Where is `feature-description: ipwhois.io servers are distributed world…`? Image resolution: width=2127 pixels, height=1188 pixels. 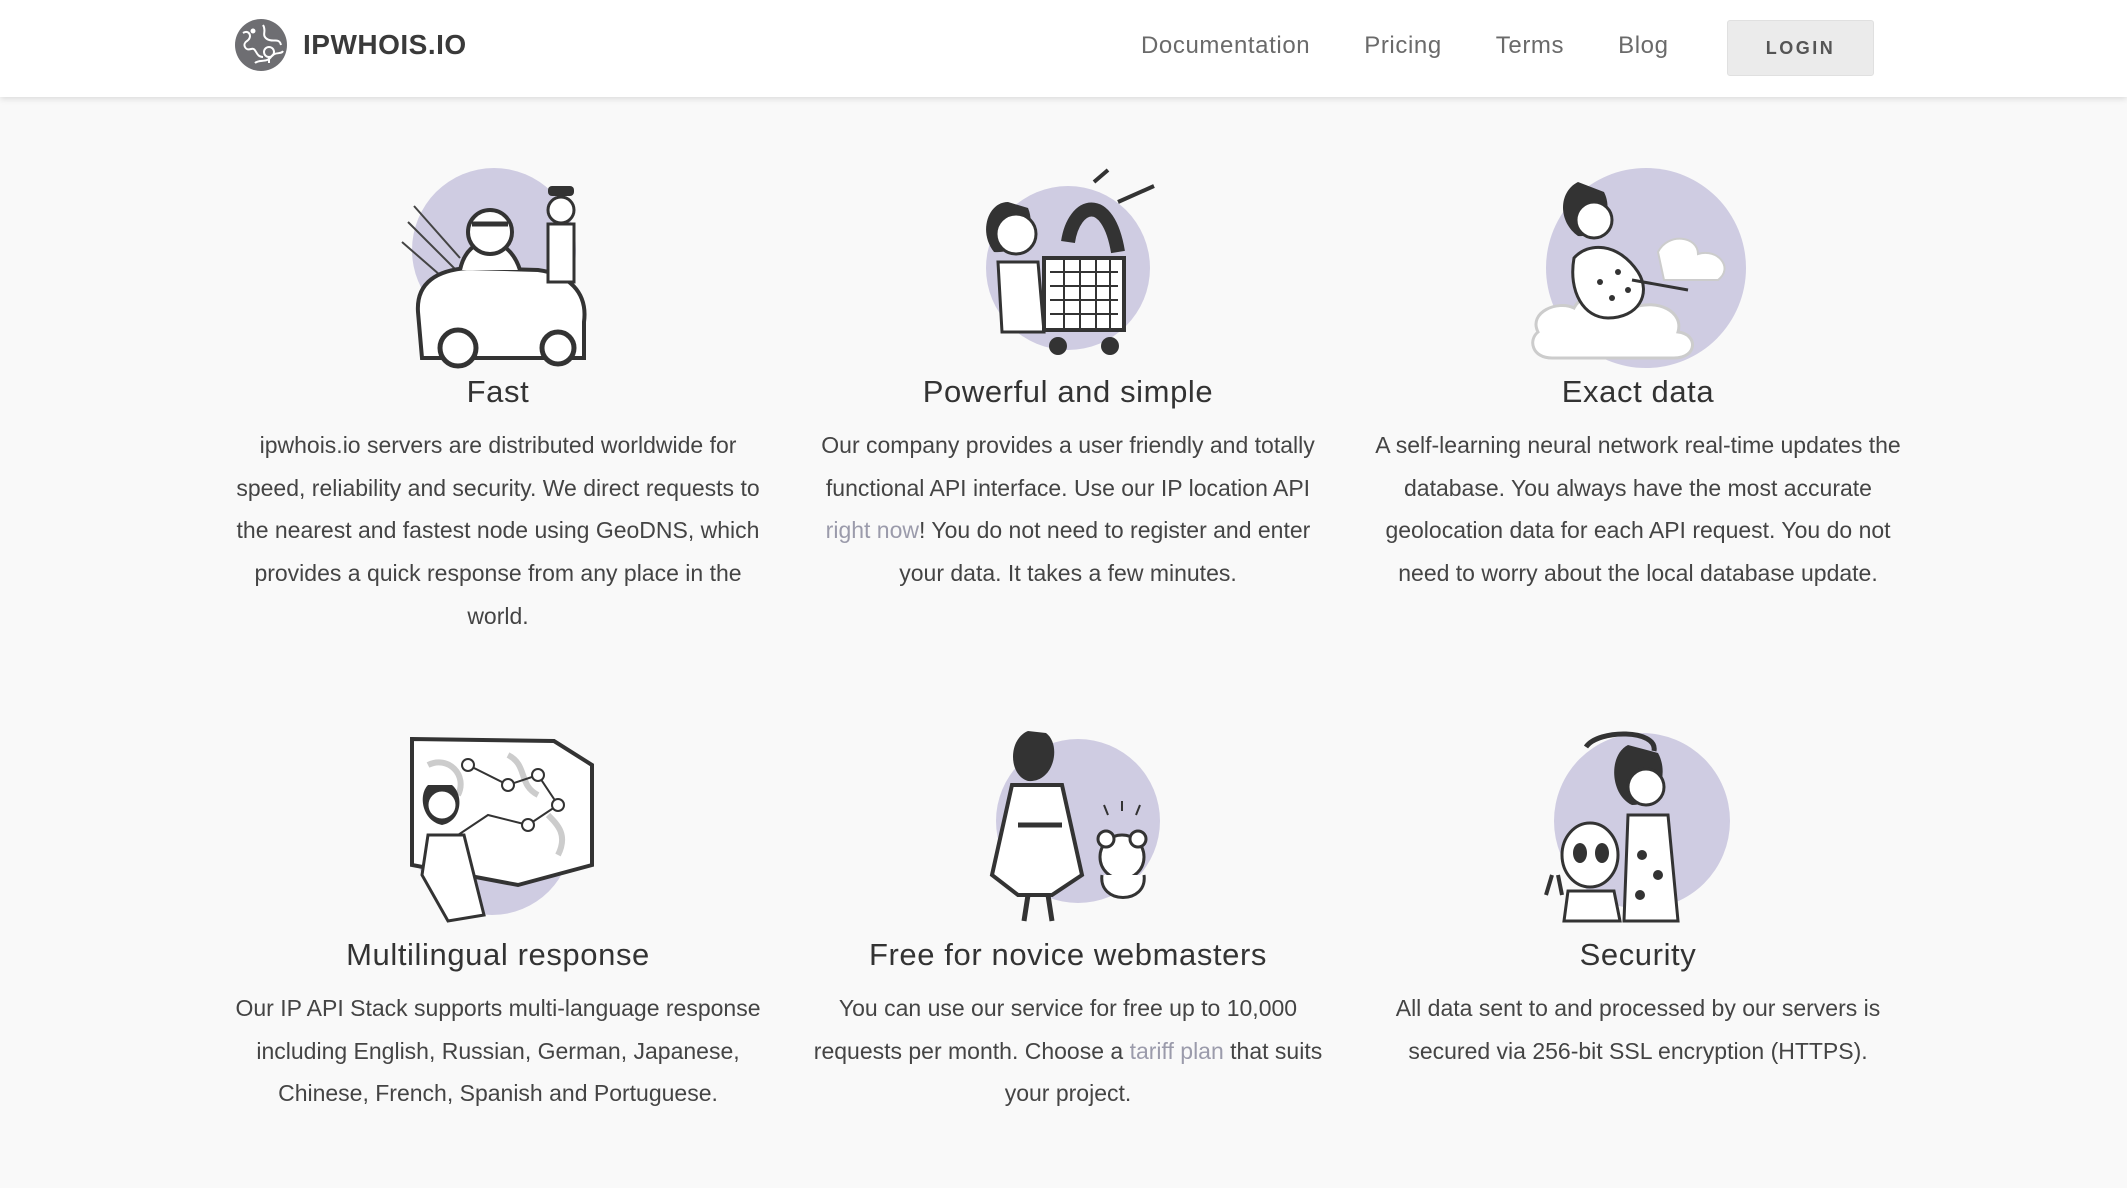
feature-description: ipwhois.io servers are distributed world… is located at coordinates (498, 530).